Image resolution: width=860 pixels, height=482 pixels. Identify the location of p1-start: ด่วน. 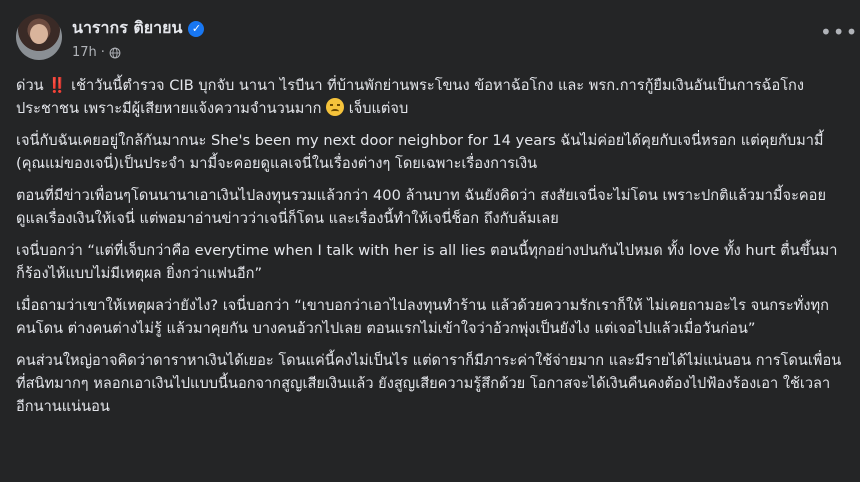
(32, 85).